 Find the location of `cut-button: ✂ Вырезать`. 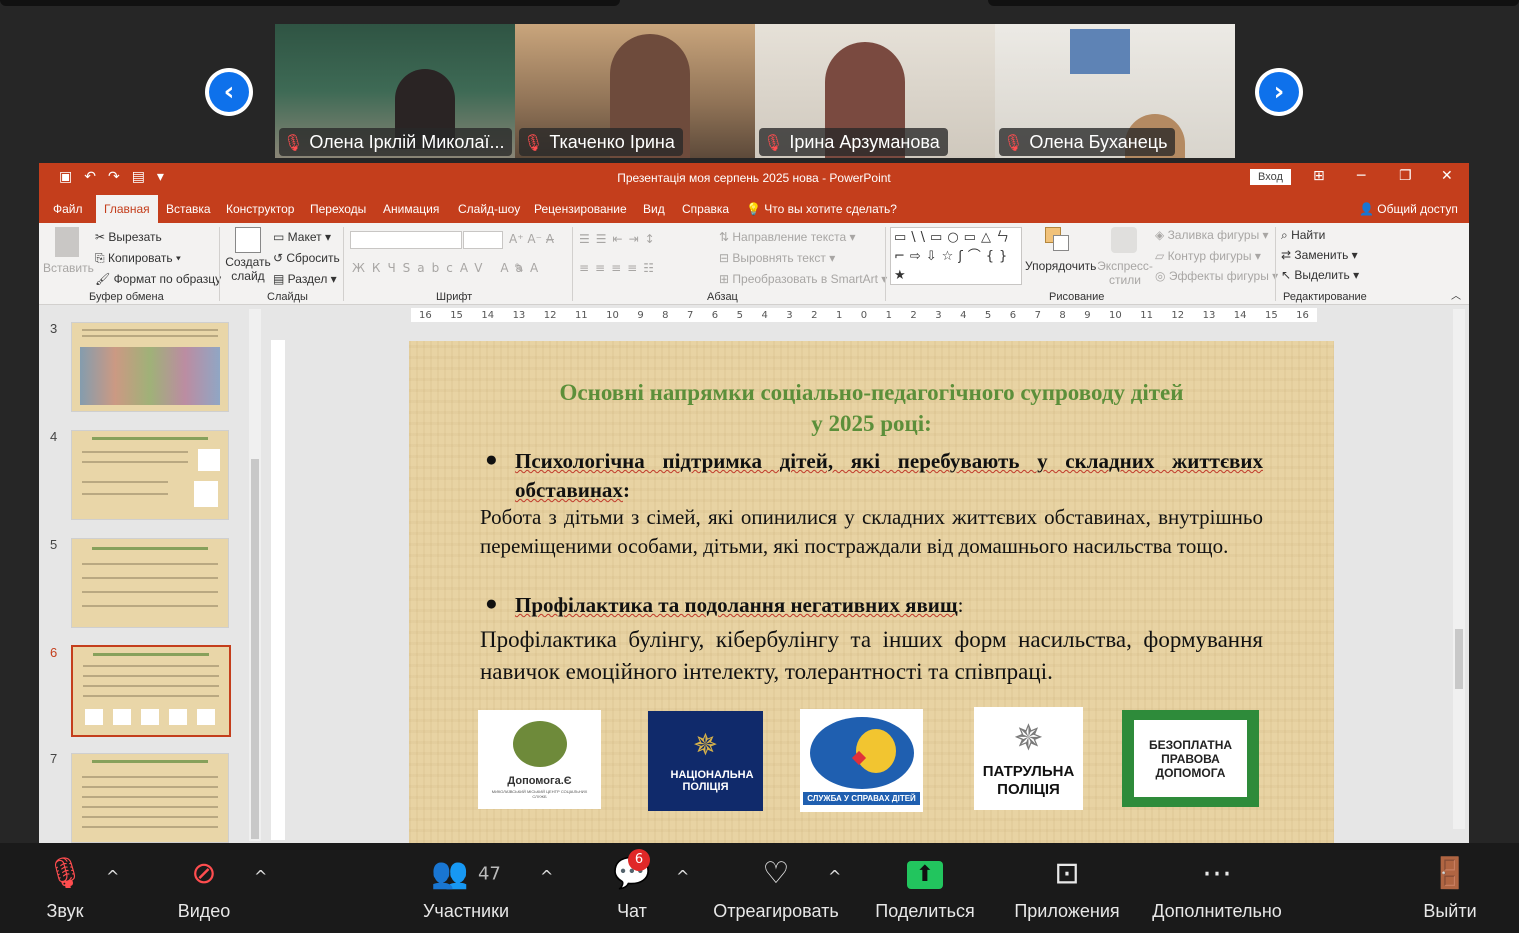

cut-button: ✂ Вырезать is located at coordinates (128, 237).